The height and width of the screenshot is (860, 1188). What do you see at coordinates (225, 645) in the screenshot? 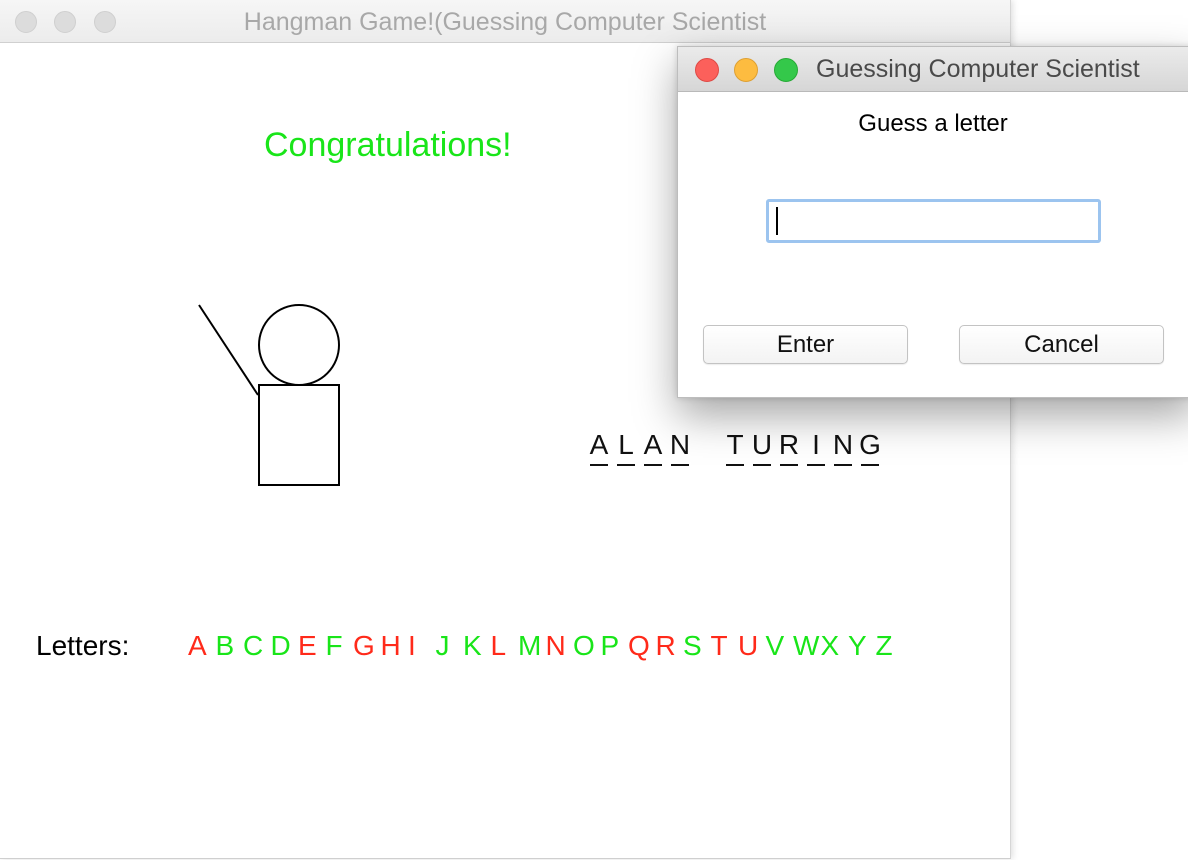
I see `alphabet-letter: B` at bounding box center [225, 645].